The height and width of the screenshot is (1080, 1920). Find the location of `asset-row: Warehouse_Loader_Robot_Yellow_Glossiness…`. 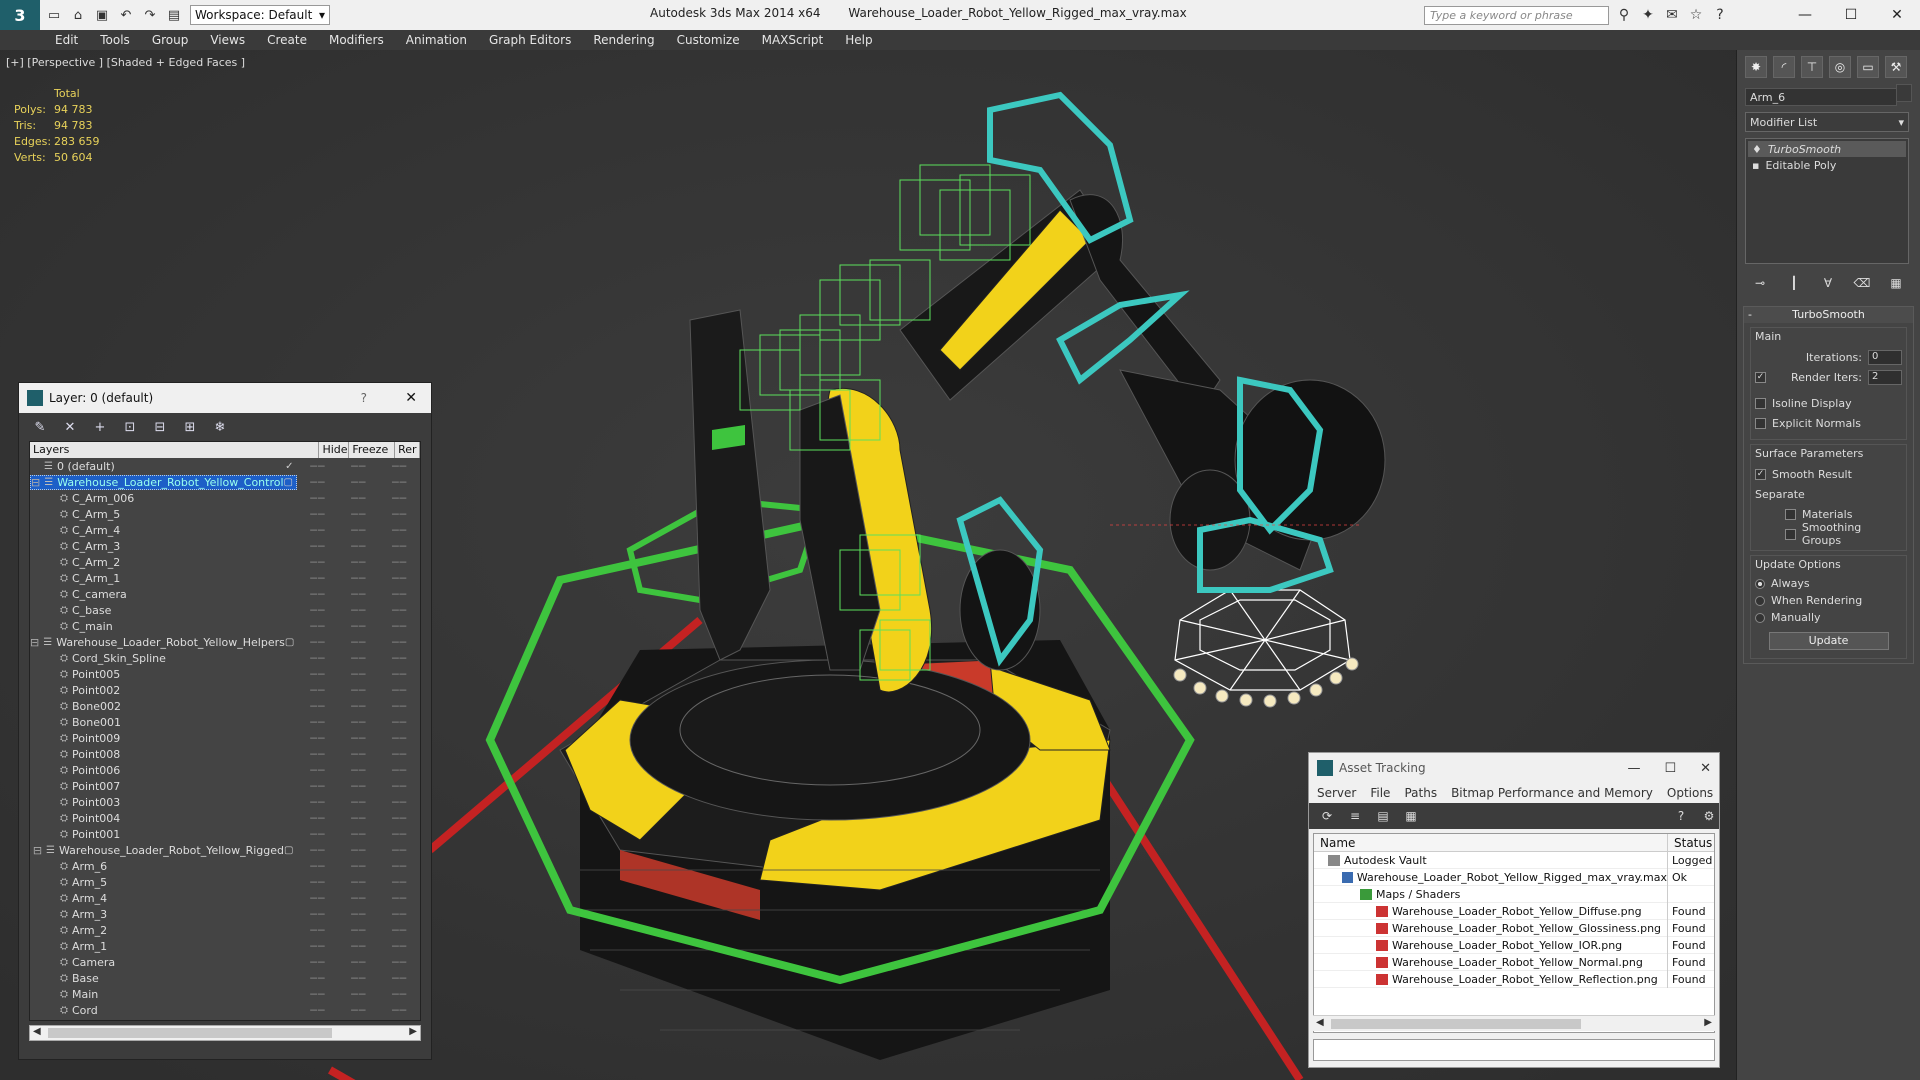

asset-row: Warehouse_Loader_Robot_Yellow_Glossiness… is located at coordinates (1514, 928).